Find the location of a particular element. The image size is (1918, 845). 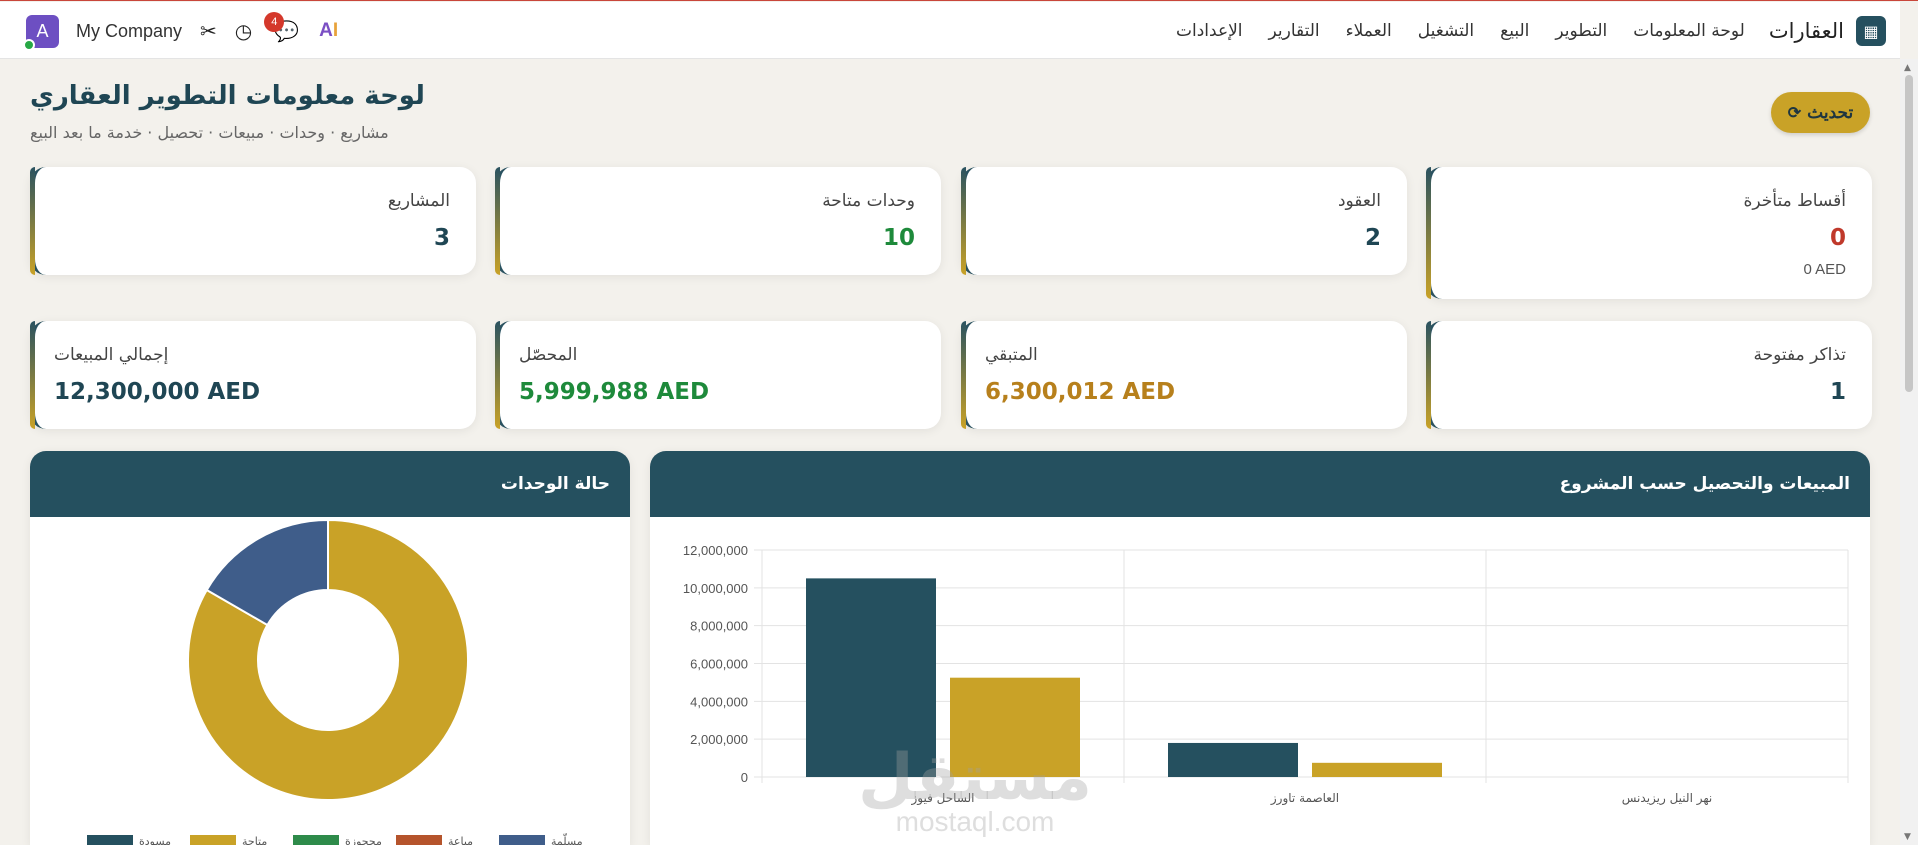

menu-item-operations: التشغيل is located at coordinates (1446, 31).